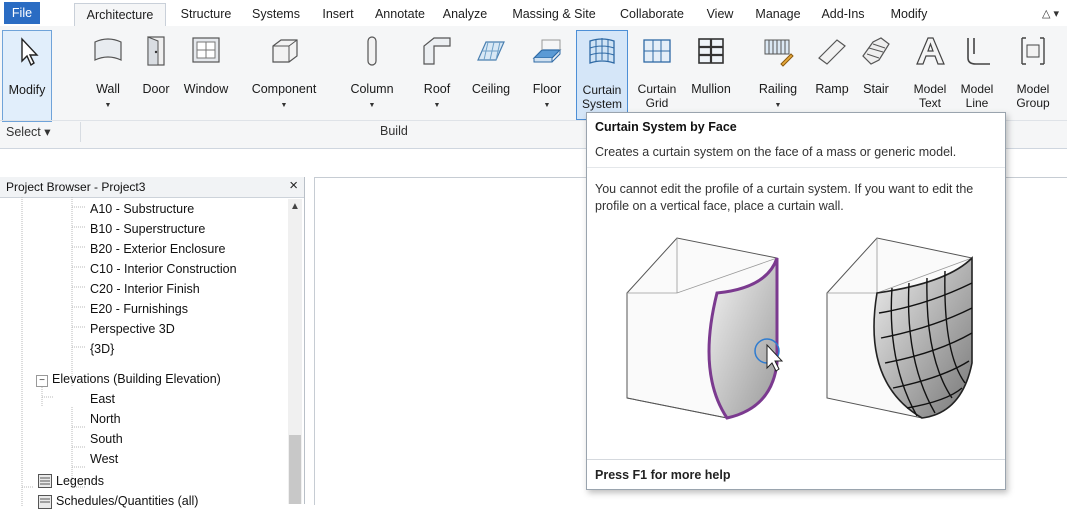  I want to click on tree-item: B10 - Superstructure, so click(147, 229).